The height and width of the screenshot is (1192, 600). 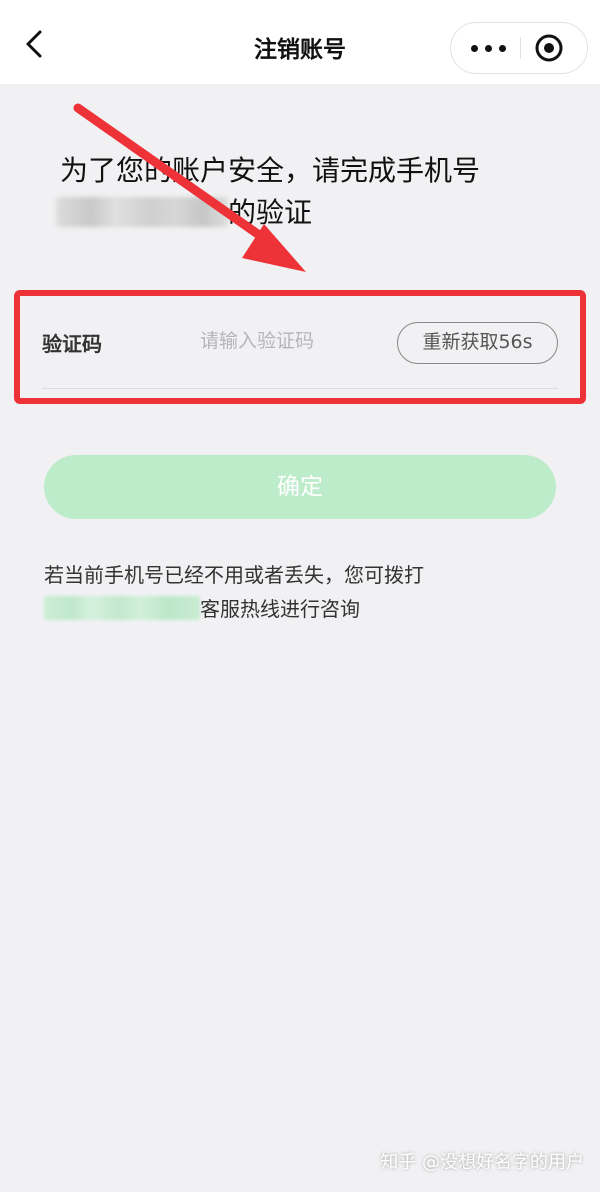 I want to click on help-line-1: 若当前手机号已经不用或者丢失，您可拨打, so click(x=234, y=575).